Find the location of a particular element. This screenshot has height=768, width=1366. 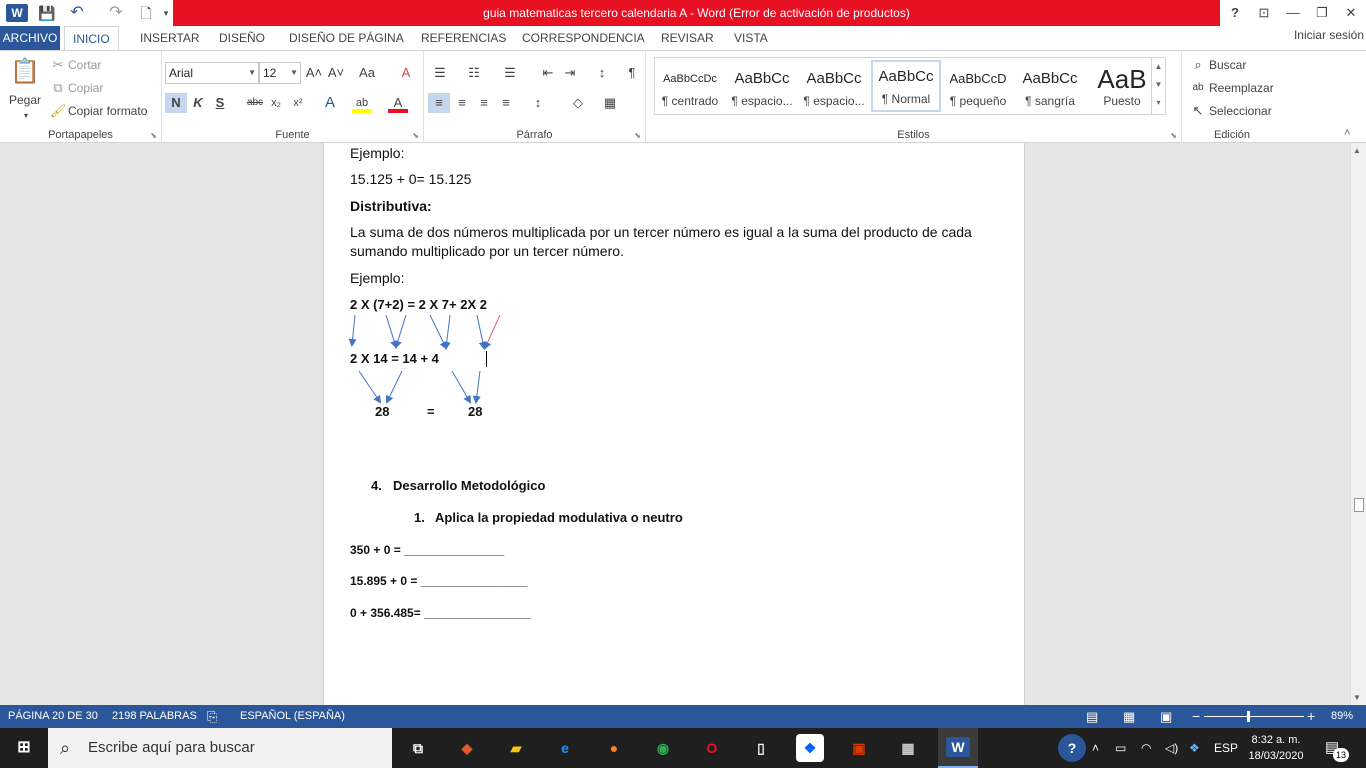

underline-button: S is located at coordinates (220, 103).